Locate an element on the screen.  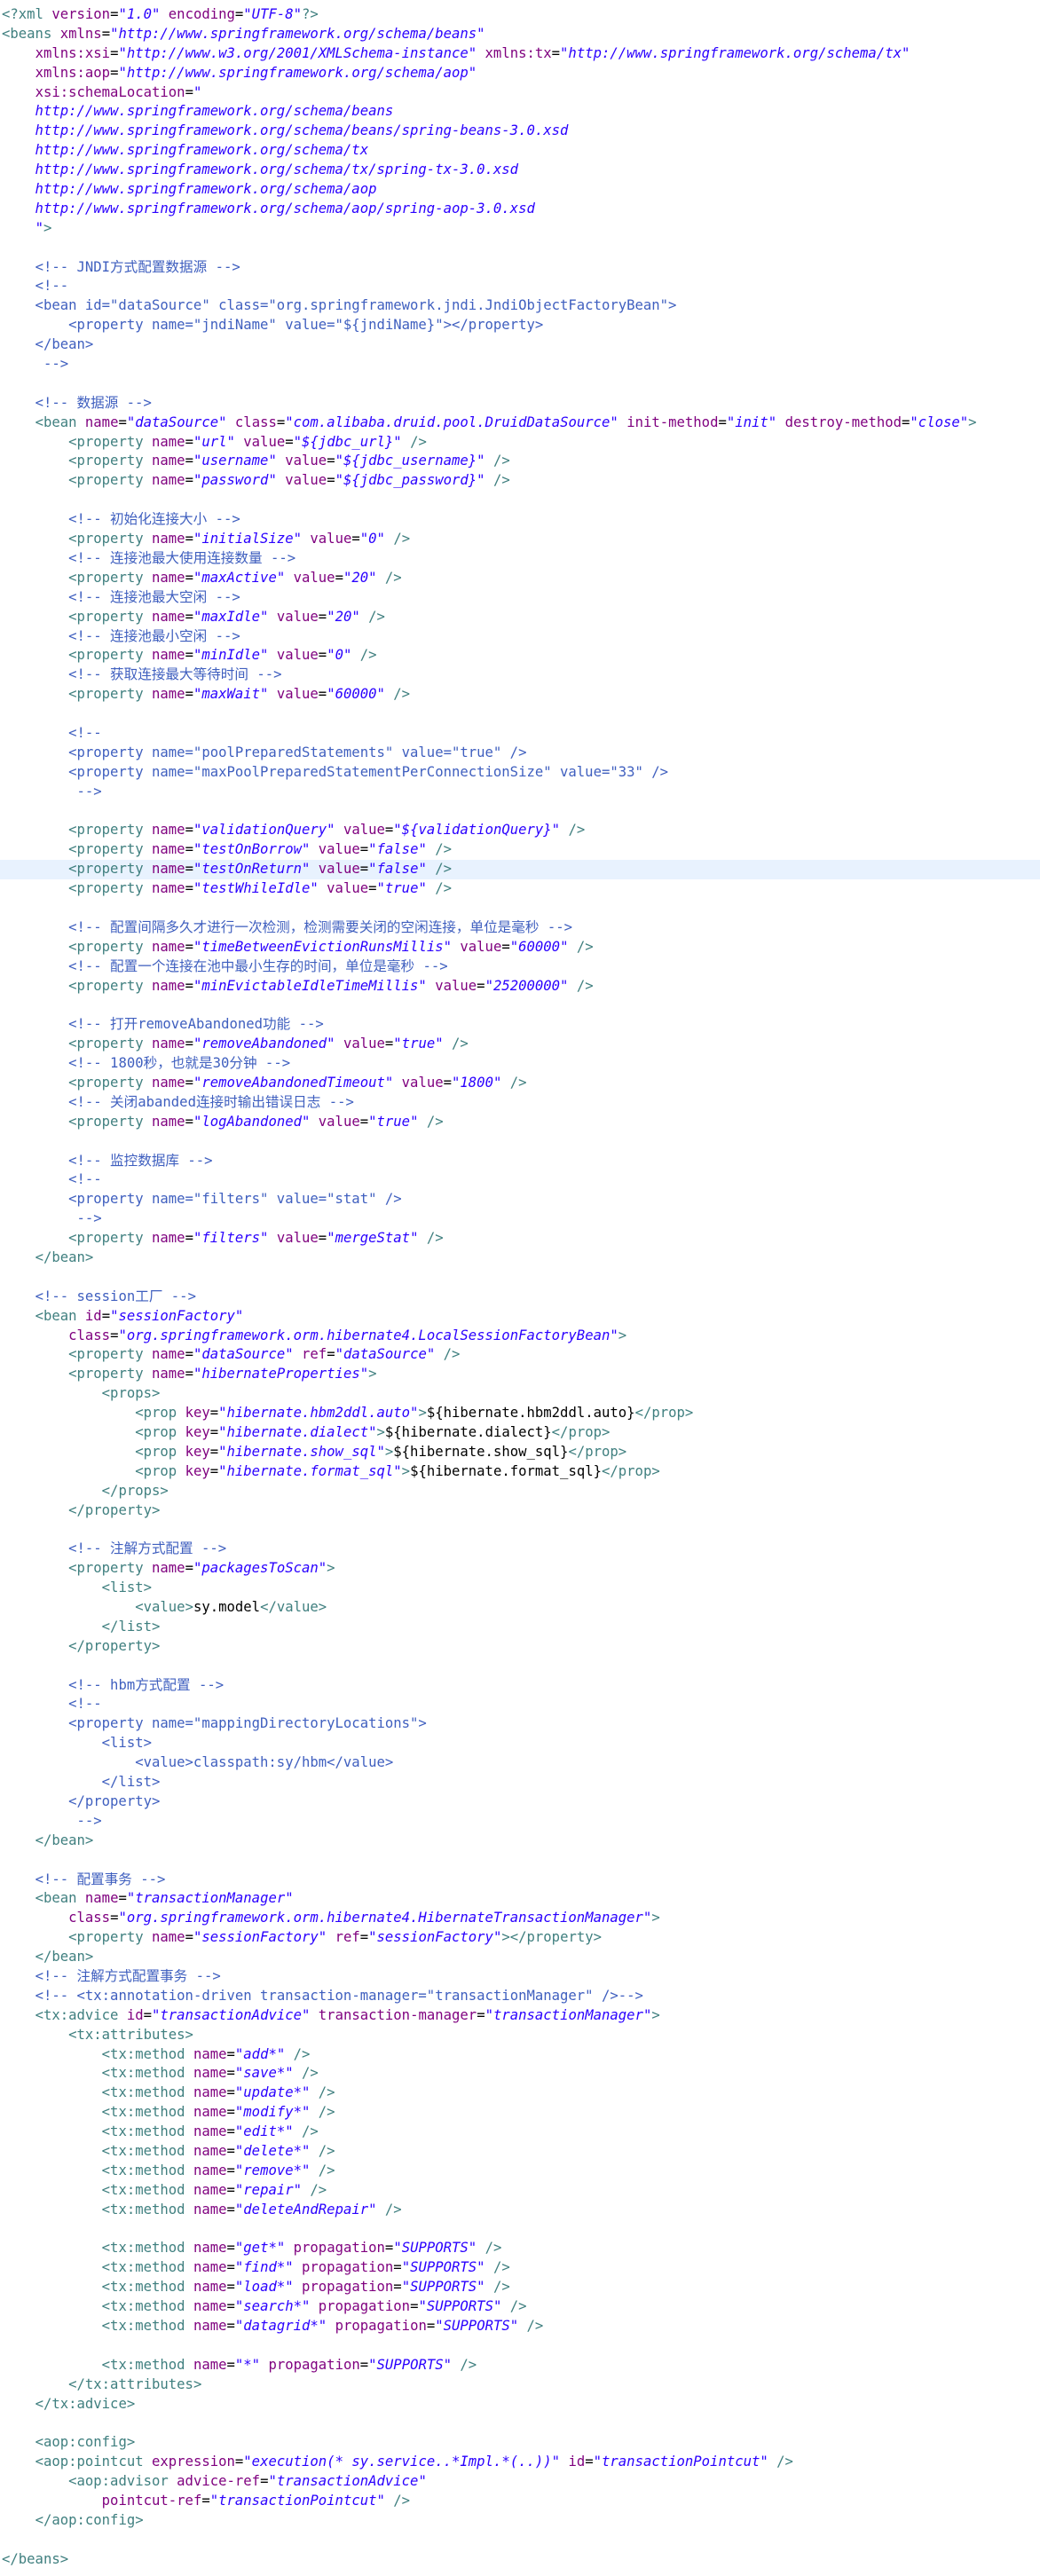
code-line: "> is located at coordinates (520, 229).